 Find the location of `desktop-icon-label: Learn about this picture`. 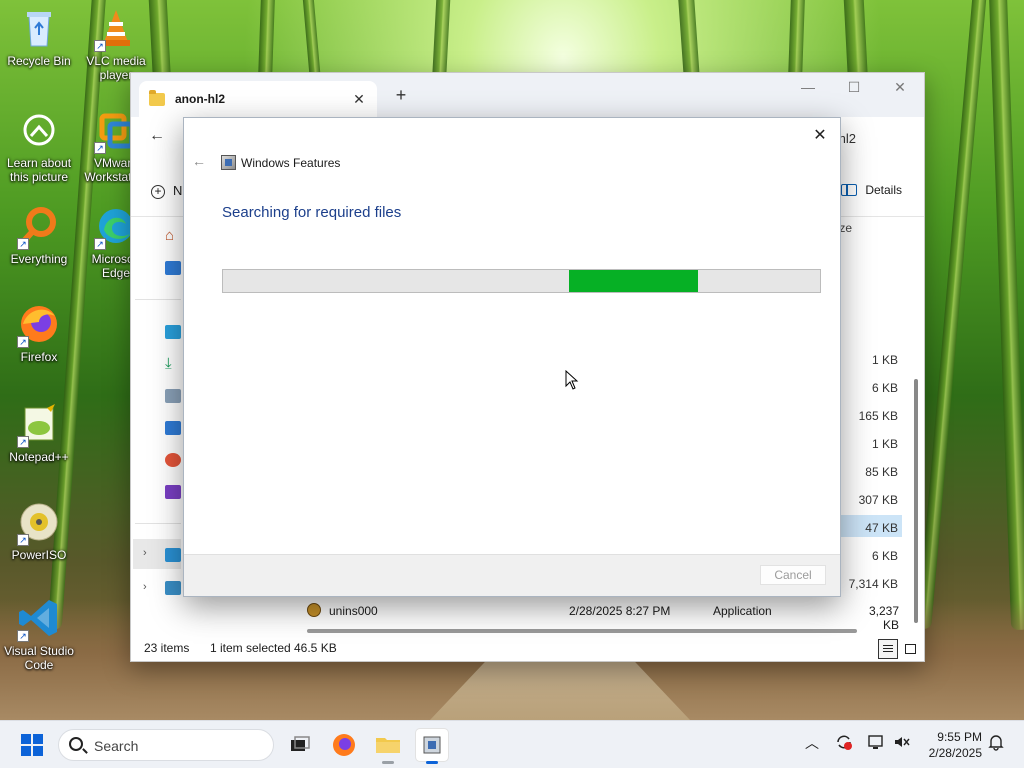

desktop-icon-label: Learn about this picture is located at coordinates (39, 170).